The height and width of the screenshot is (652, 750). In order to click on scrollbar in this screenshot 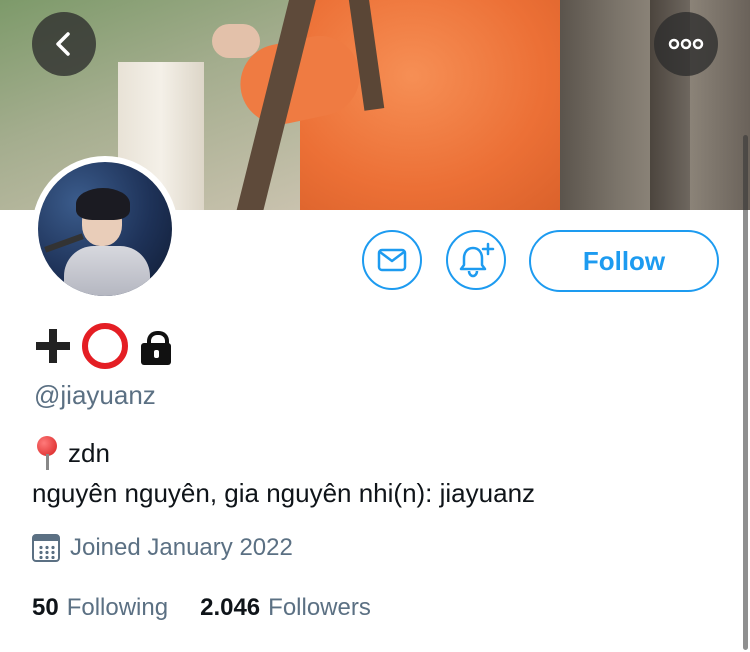, I will do `click(745, 392)`.